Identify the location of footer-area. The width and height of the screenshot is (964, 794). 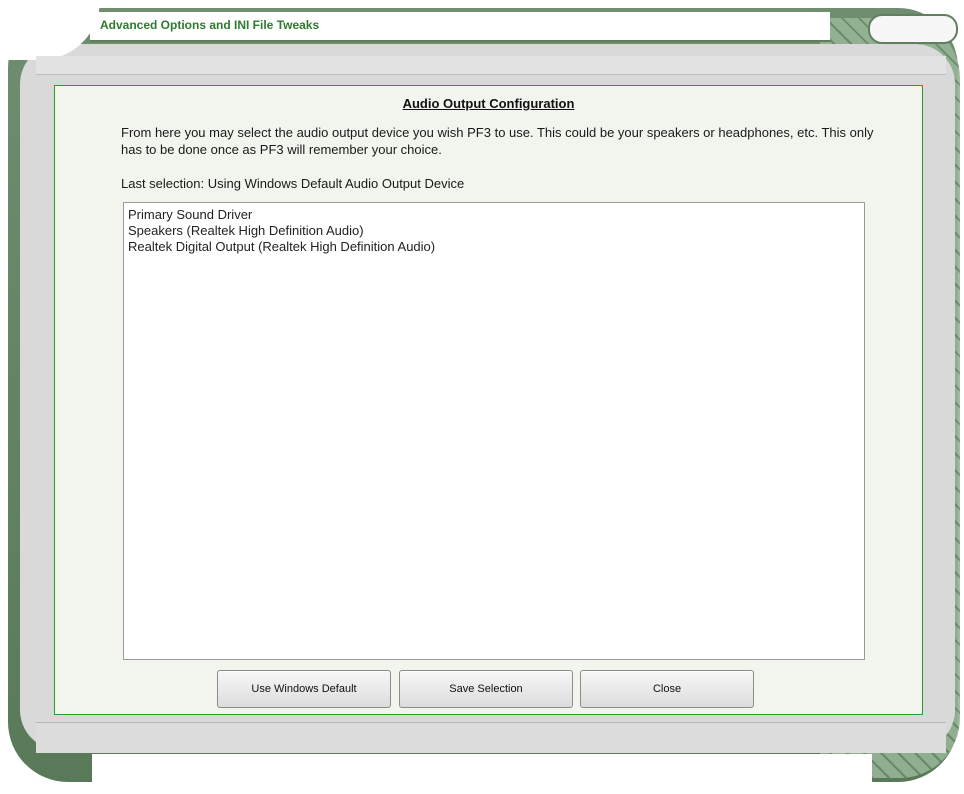
(482, 774).